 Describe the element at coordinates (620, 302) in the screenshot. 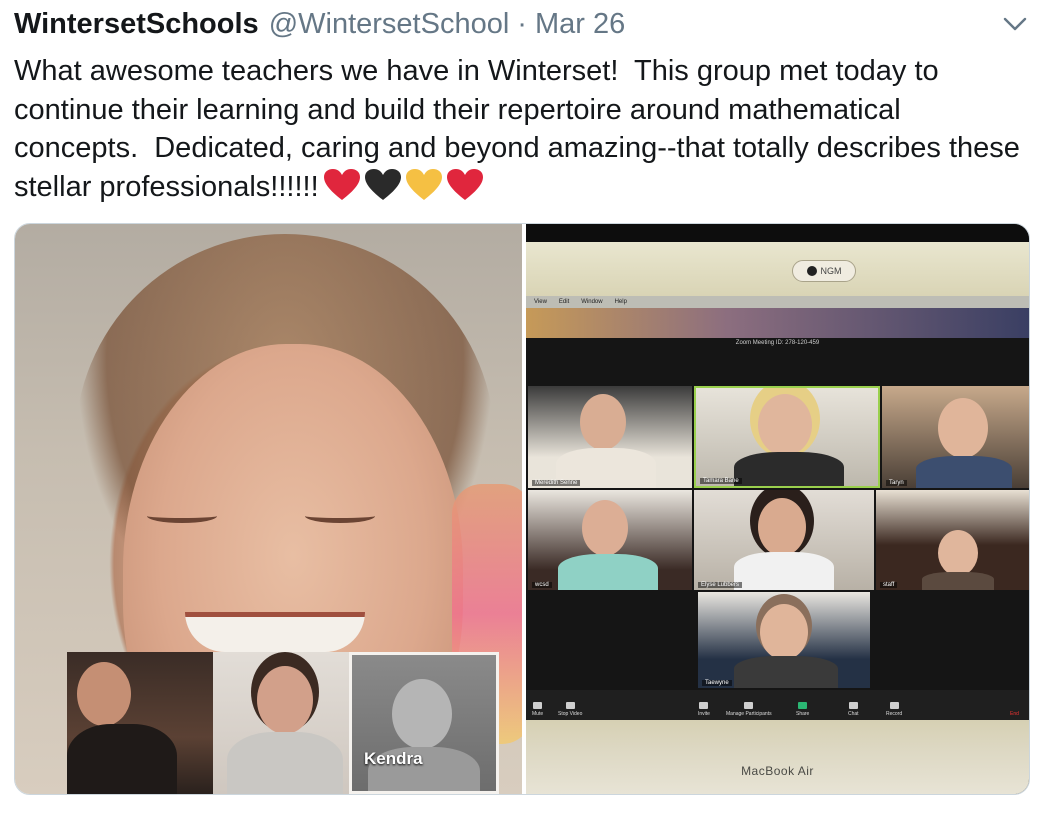

I see `menu-item: Help` at that location.